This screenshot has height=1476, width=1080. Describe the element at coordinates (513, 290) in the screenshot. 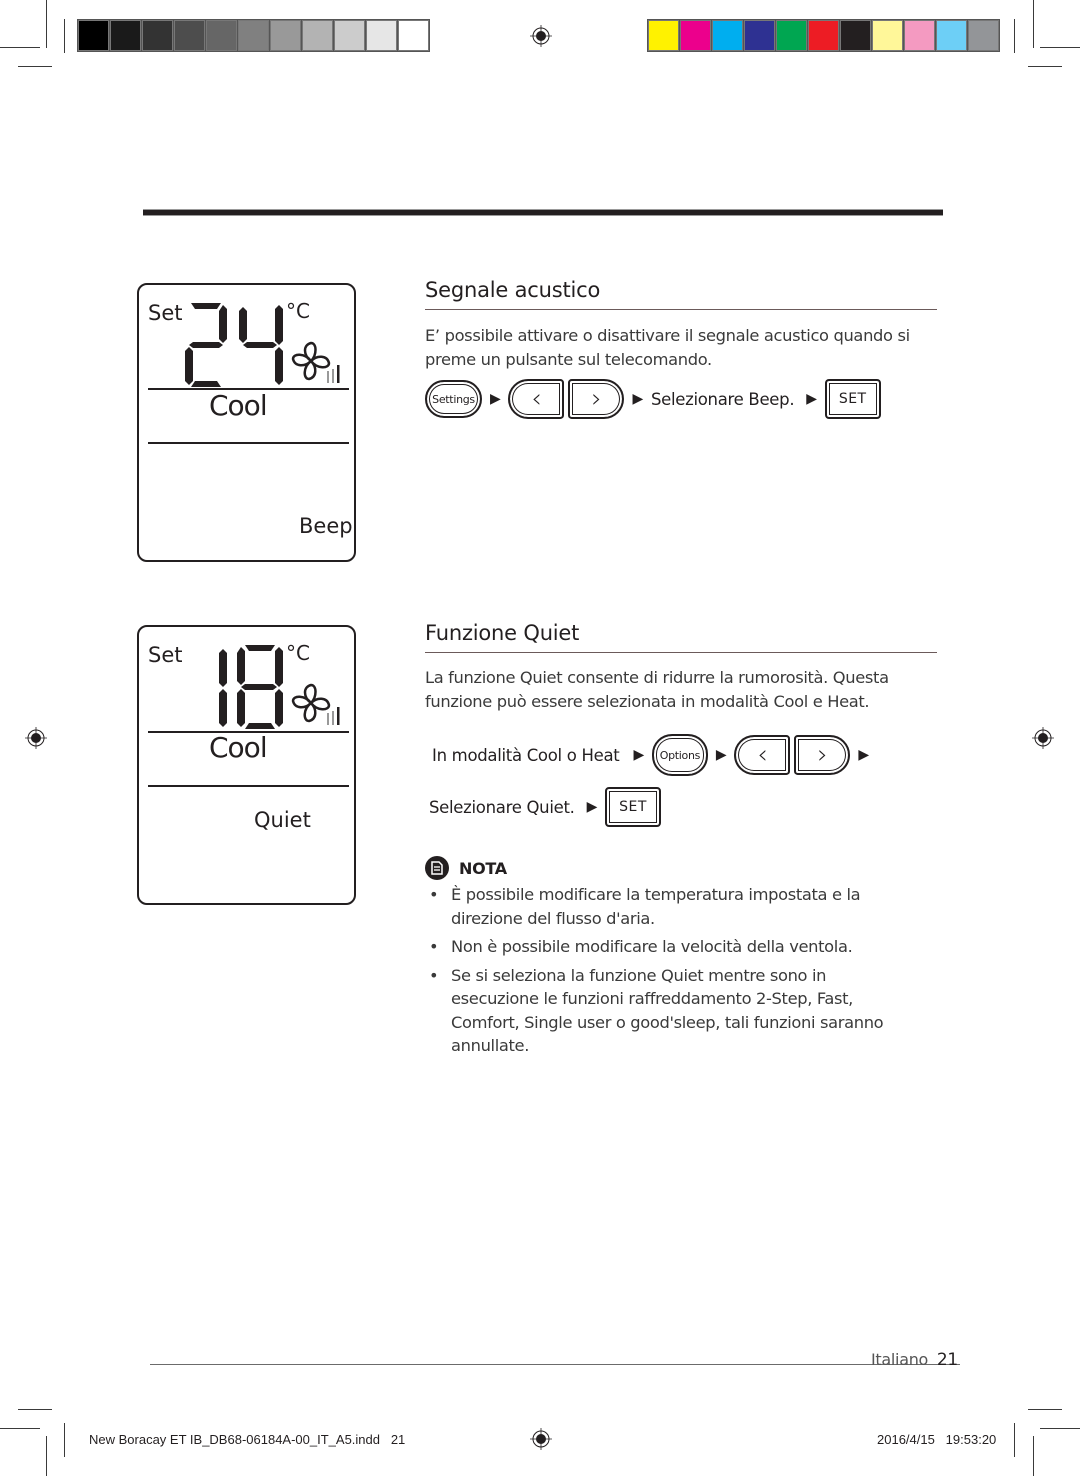

I see `section-title-segnale-acustico: Segnale acustico` at that location.